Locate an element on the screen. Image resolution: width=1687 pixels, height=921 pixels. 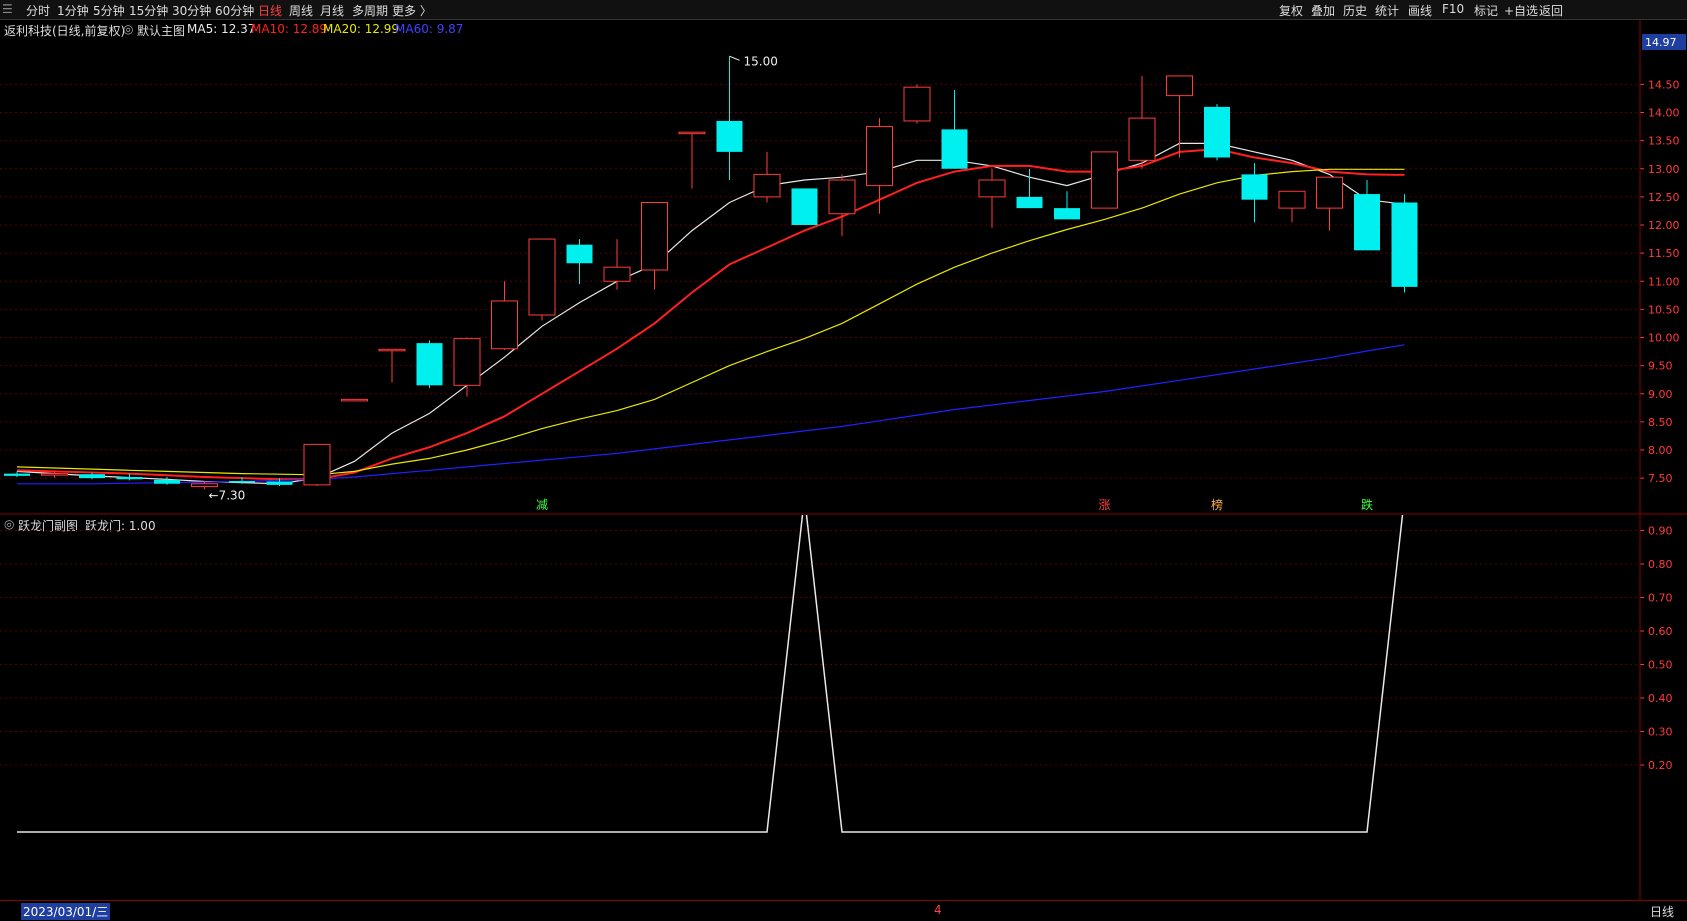
fuquan-button: 复权 is located at coordinates (1291, 10).